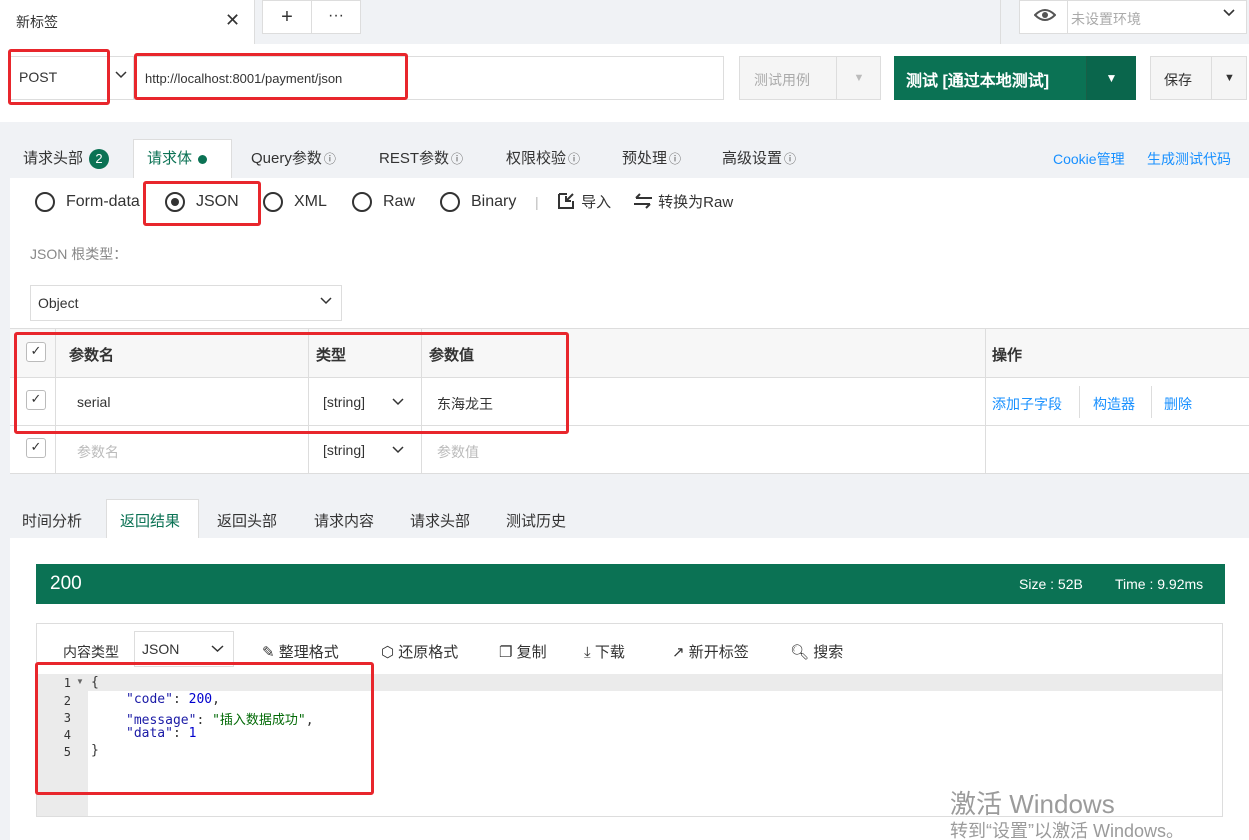 This screenshot has width=1249, height=840. Describe the element at coordinates (710, 651) in the screenshot. I see `new-tab-button: ↗ 新开标签` at that location.